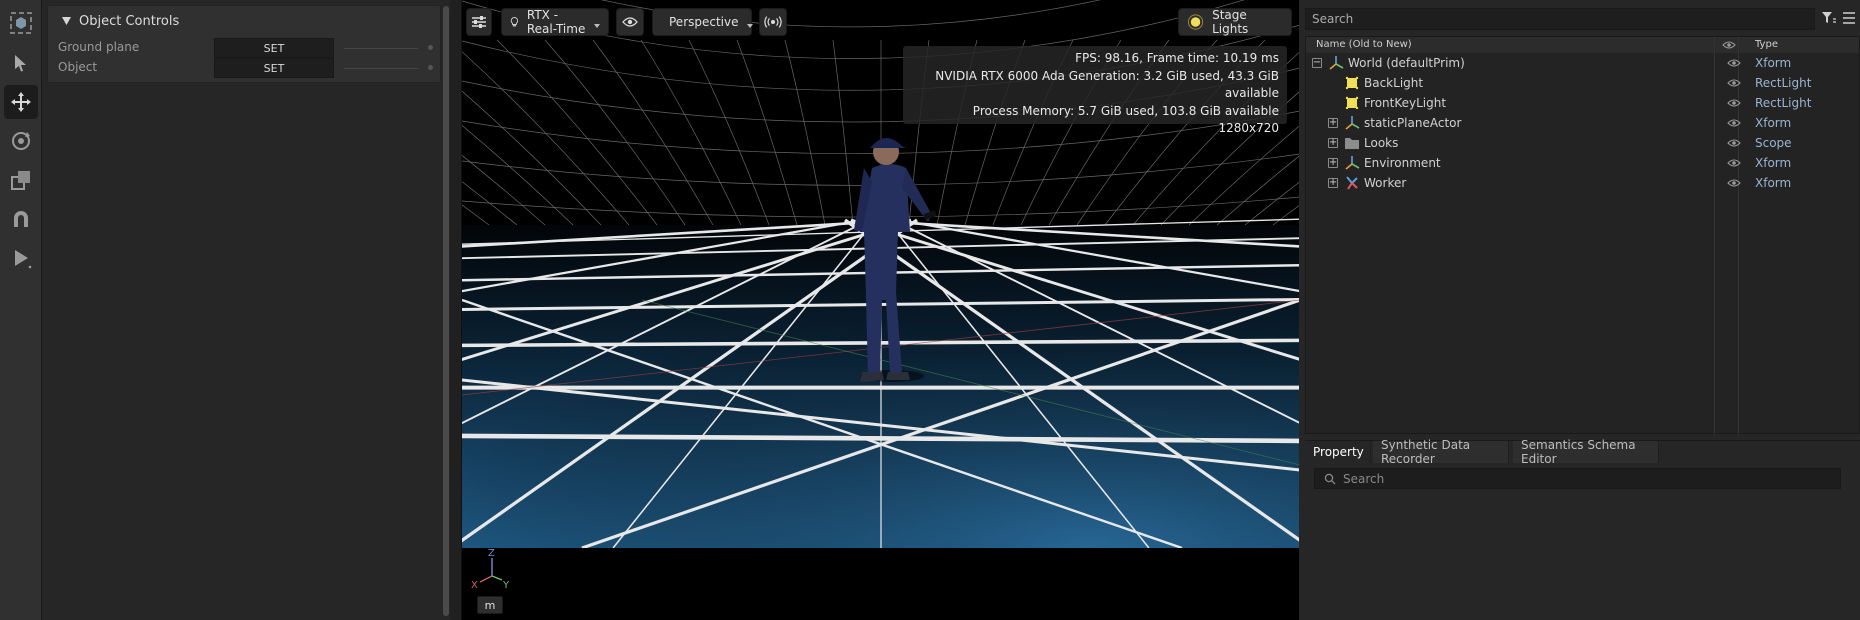 This screenshot has width=1860, height=620. I want to click on prim-name: Environment, so click(1402, 163).